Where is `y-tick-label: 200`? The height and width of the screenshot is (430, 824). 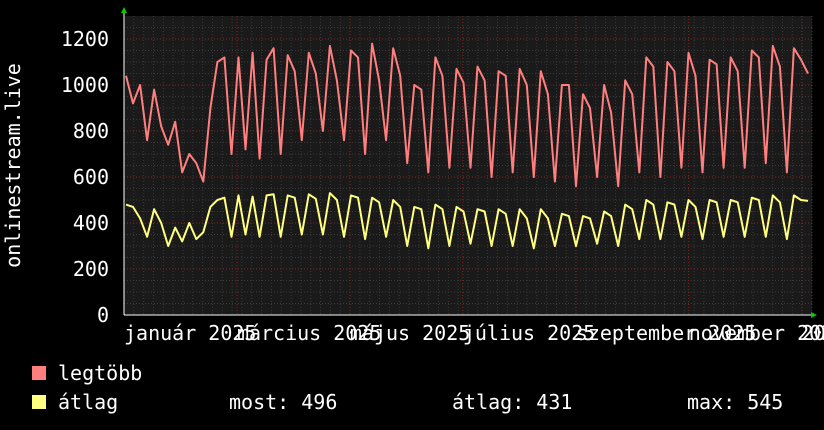 y-tick-label: 200 is located at coordinates (91, 269).